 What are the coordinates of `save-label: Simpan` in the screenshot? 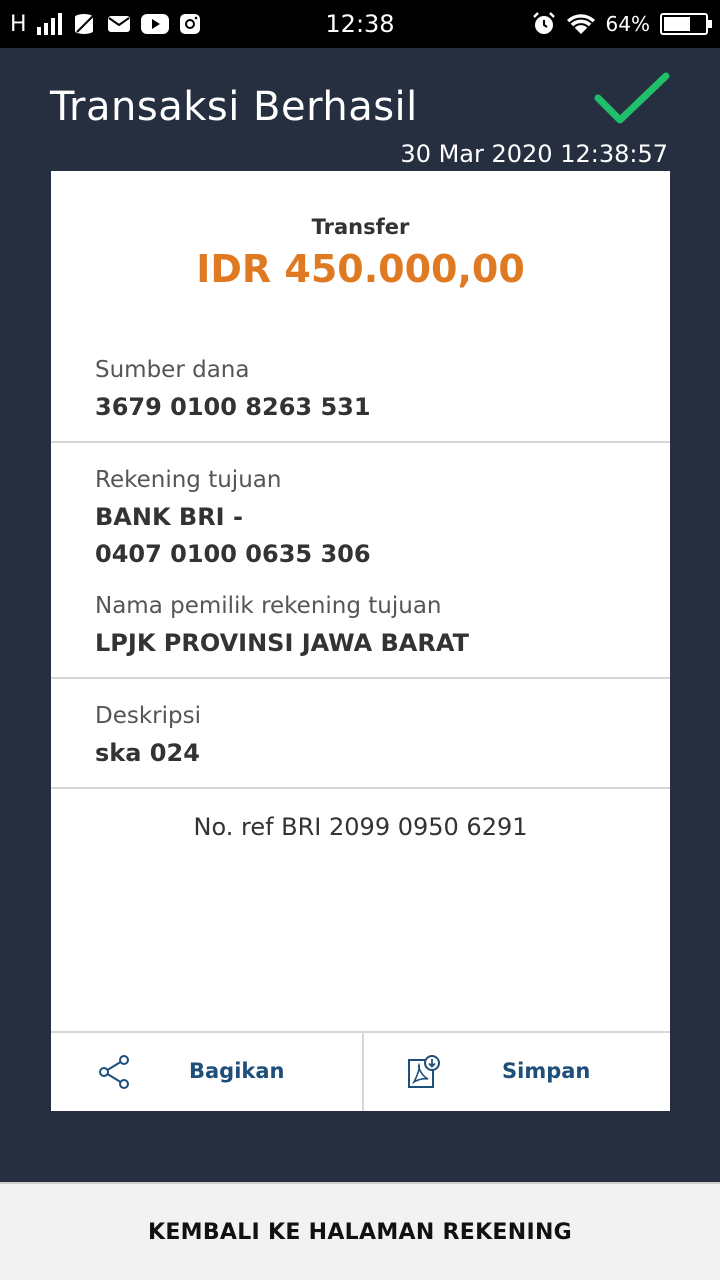 It's located at (546, 1071).